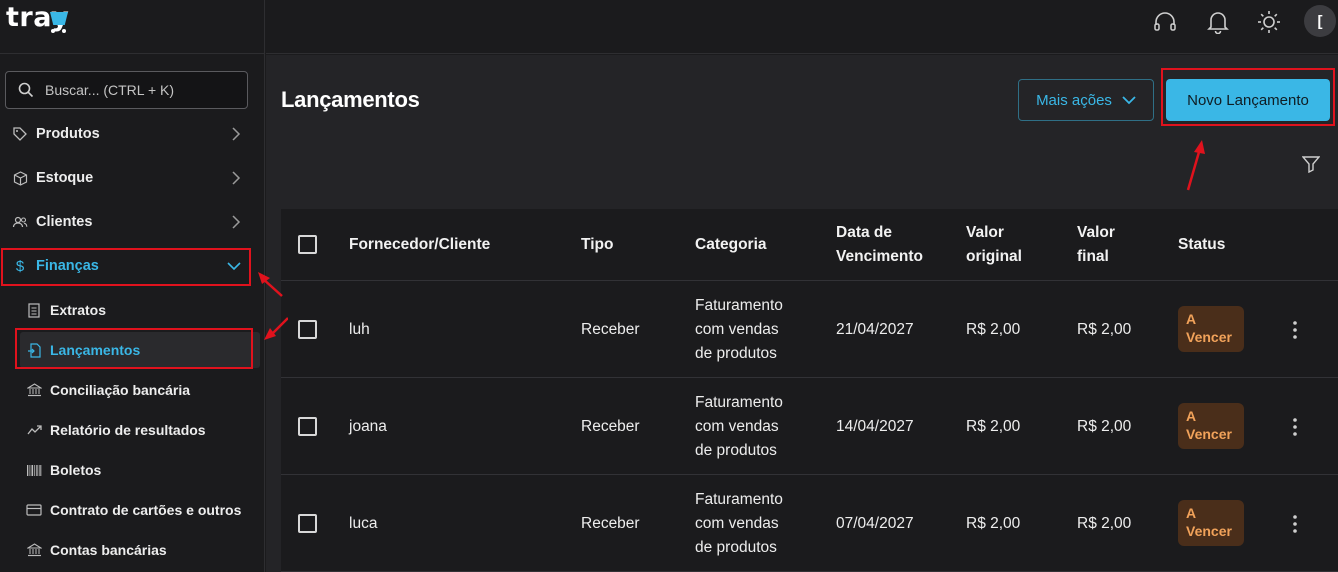 The image size is (1338, 572). I want to click on sidebar-item-clientes: Clientes, so click(132, 222).